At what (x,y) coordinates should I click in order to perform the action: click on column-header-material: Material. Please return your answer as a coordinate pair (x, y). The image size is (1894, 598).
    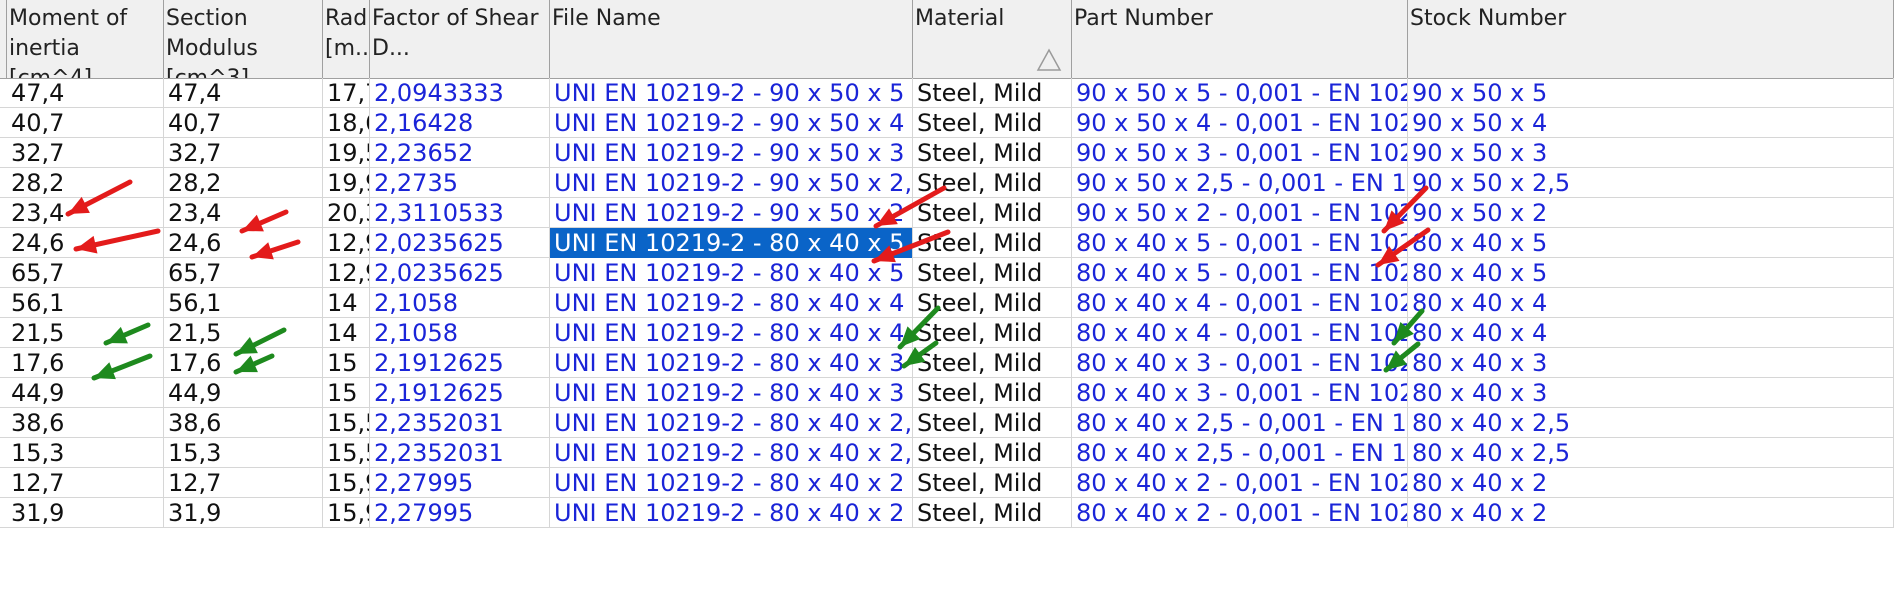
    Looking at the image, I should click on (992, 39).